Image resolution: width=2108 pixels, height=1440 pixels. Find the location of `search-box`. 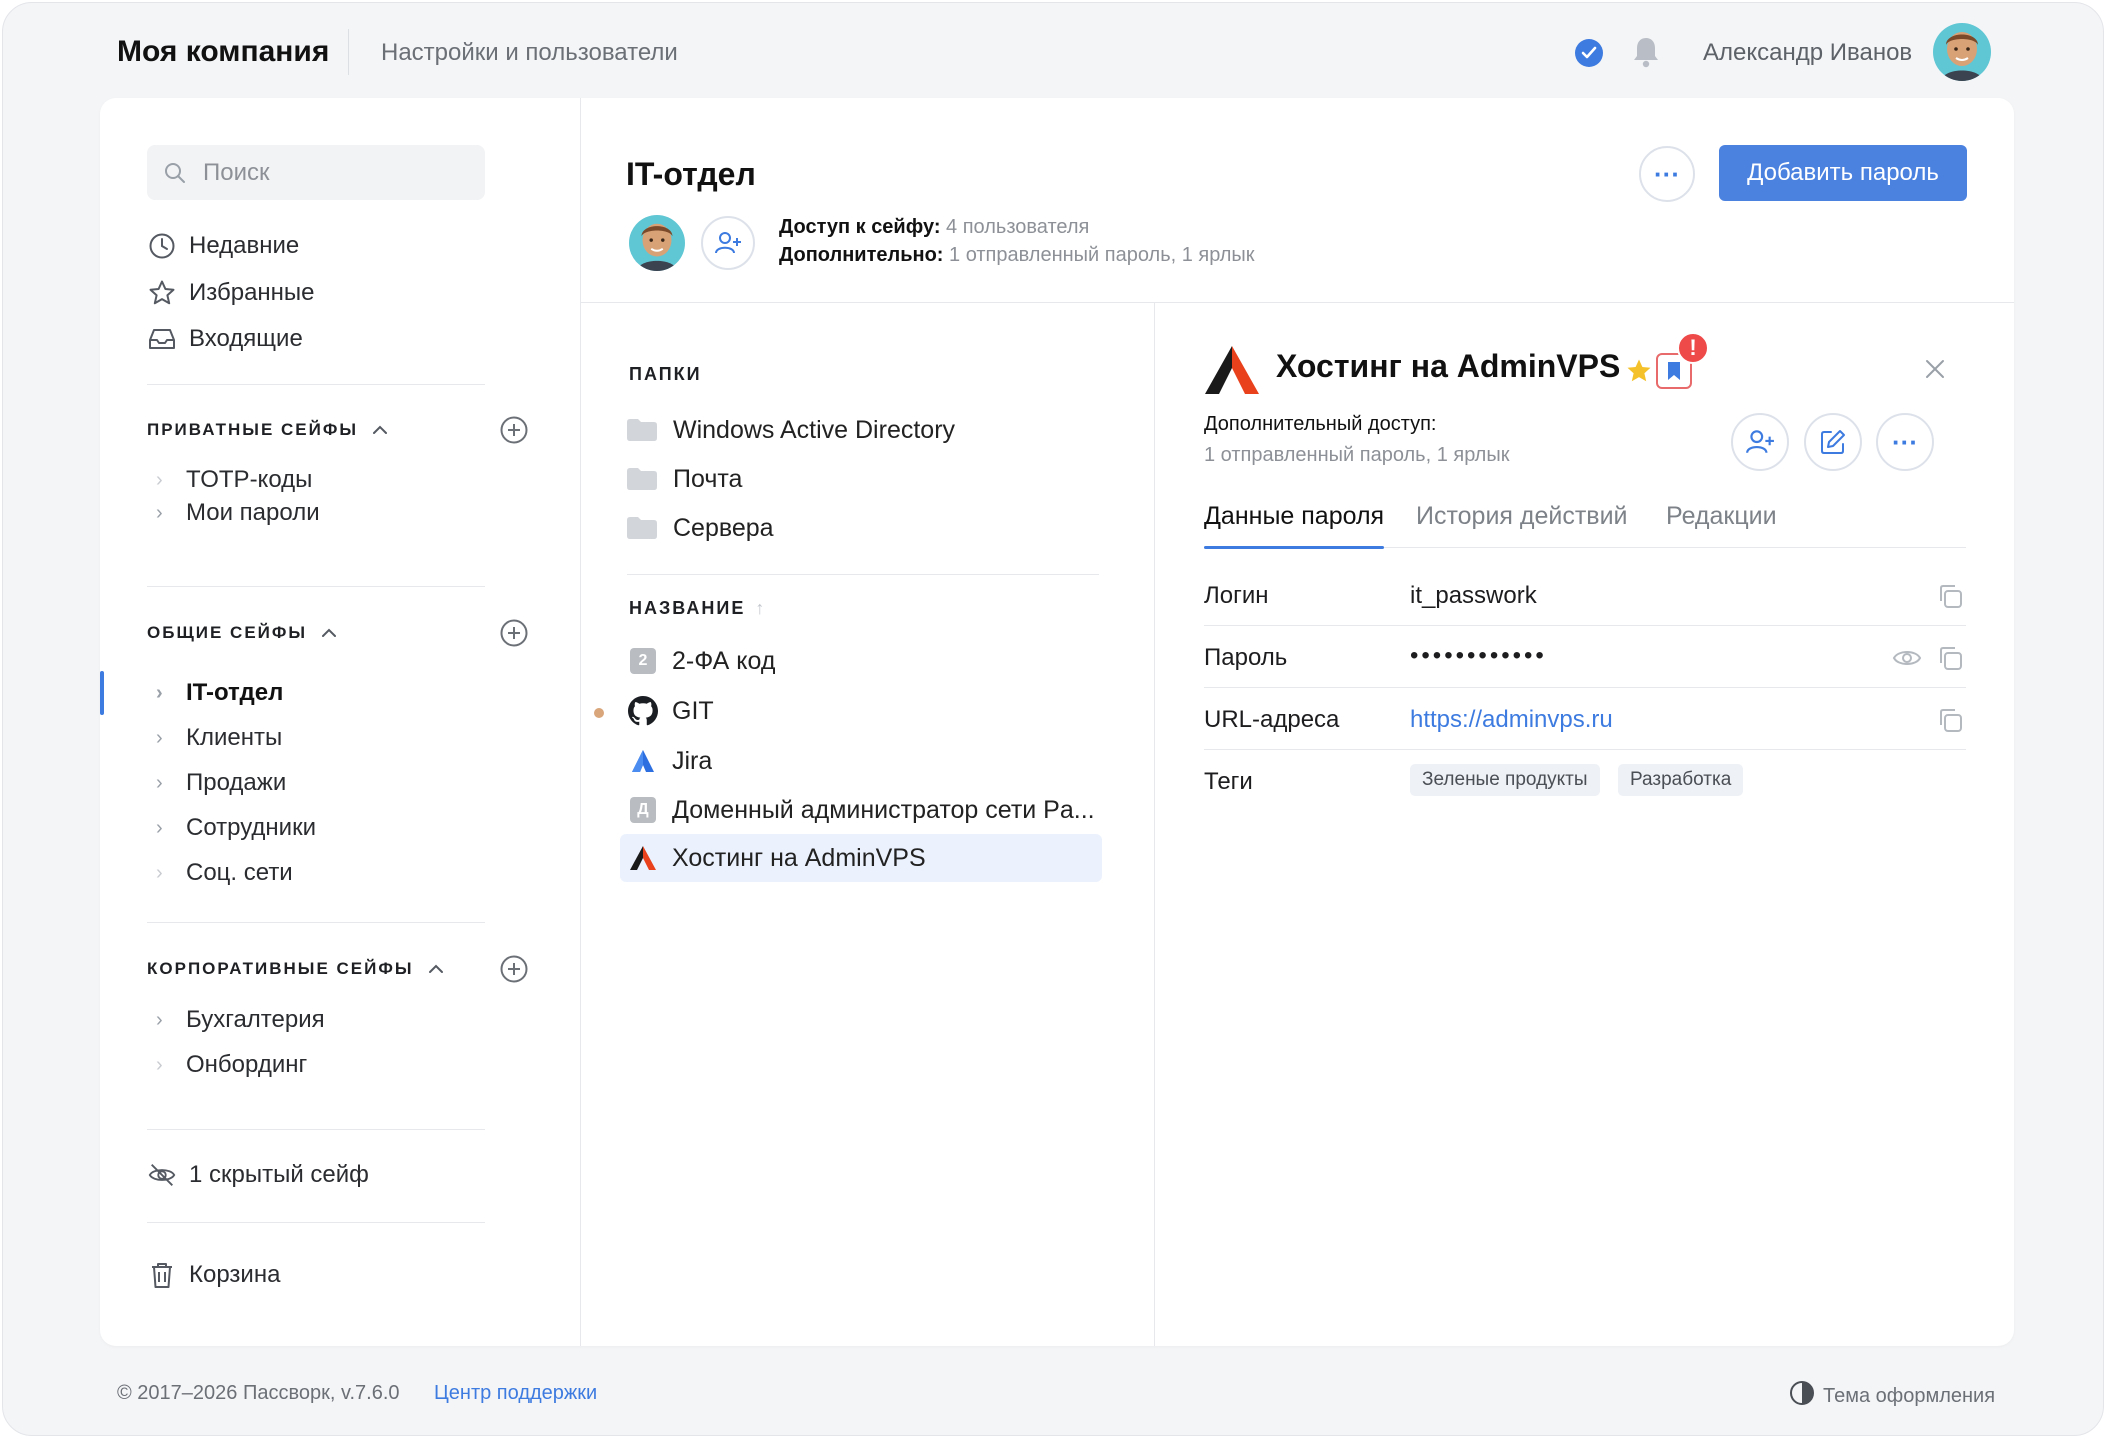

search-box is located at coordinates (316, 172).